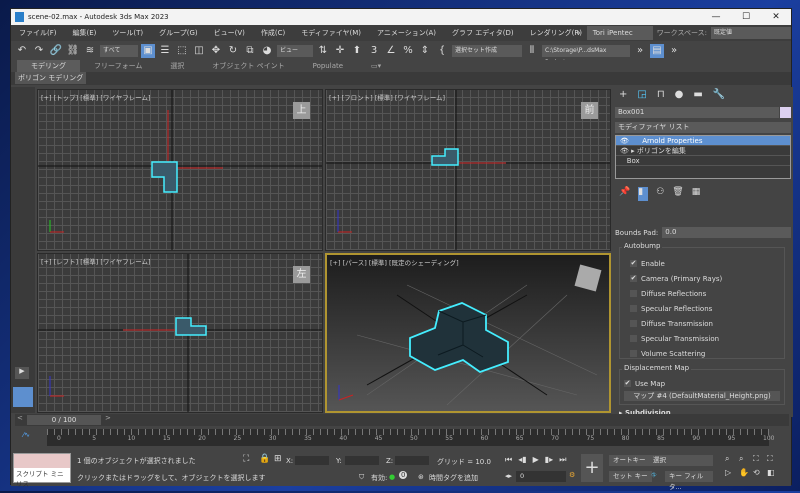 The width and height of the screenshot is (800, 493). Describe the element at coordinates (657, 50) in the screenshot. I see `render-setup-icon: ▤` at that location.